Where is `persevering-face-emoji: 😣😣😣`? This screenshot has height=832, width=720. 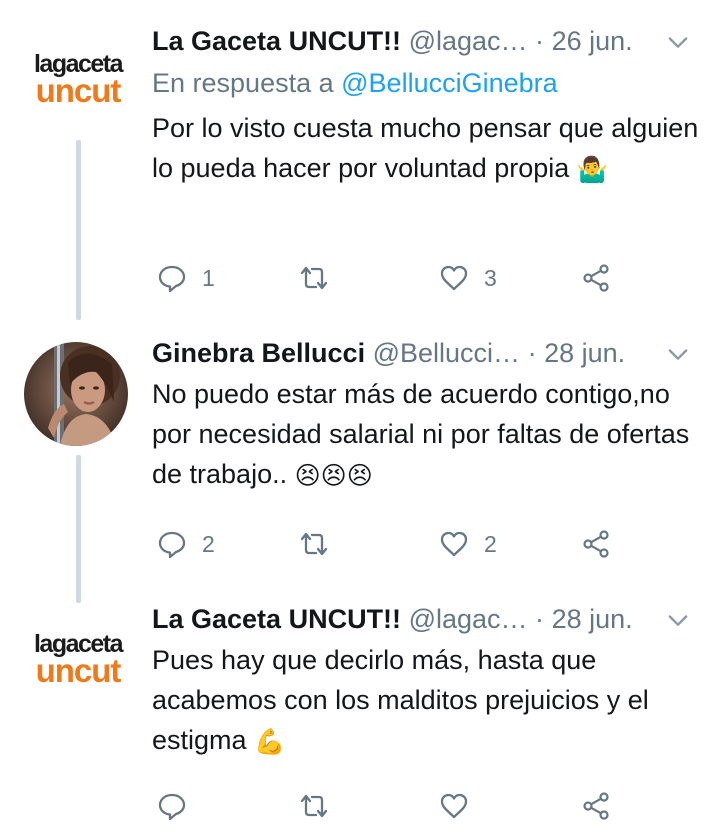 persevering-face-emoji: 😣😣😣 is located at coordinates (333, 475).